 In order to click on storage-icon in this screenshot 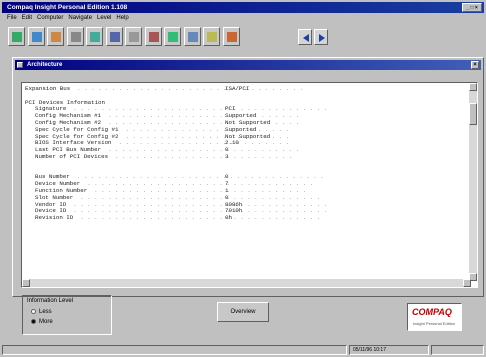, I will do `click(75, 37)`.